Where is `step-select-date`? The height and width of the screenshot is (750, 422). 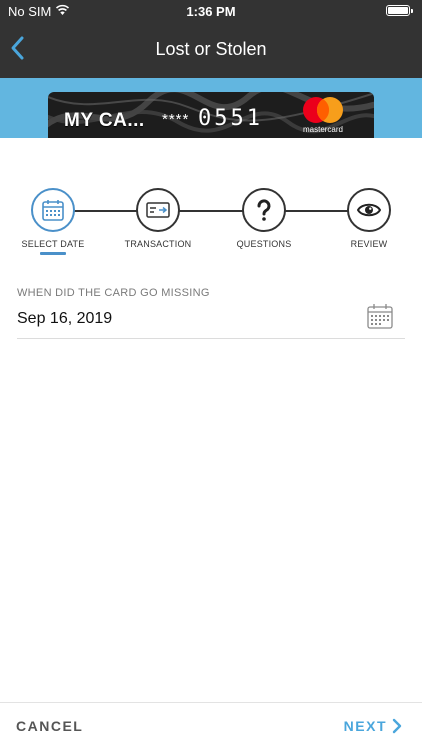
step-select-date is located at coordinates (53, 210).